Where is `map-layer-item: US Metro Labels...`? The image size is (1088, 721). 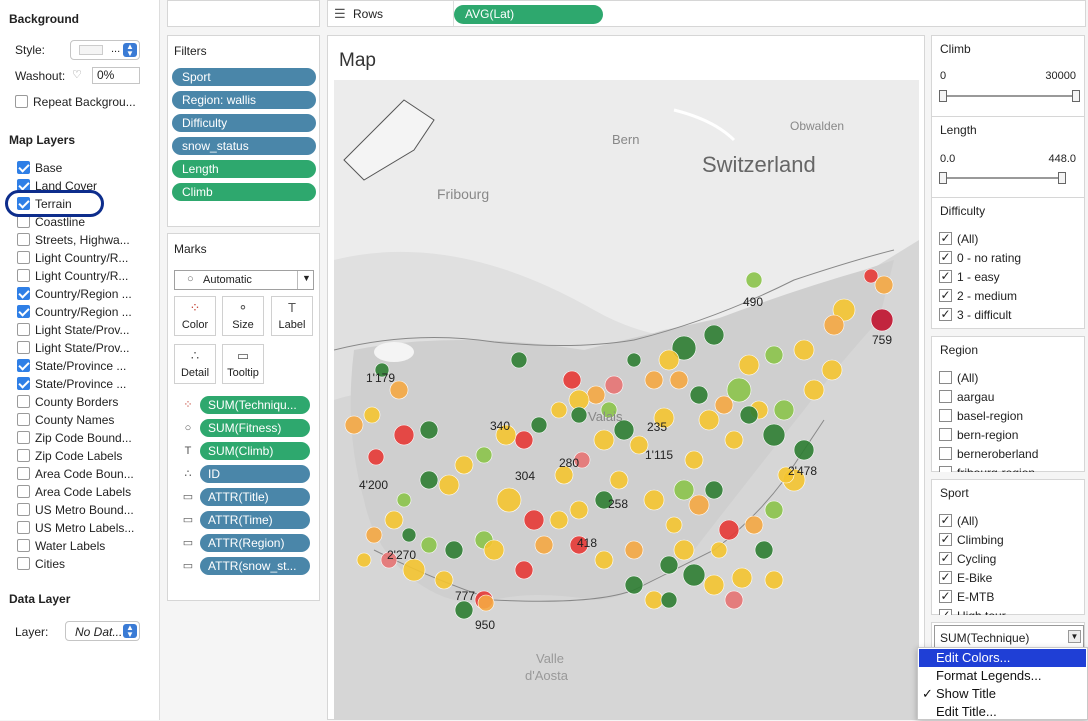 map-layer-item: US Metro Labels... is located at coordinates (75, 527).